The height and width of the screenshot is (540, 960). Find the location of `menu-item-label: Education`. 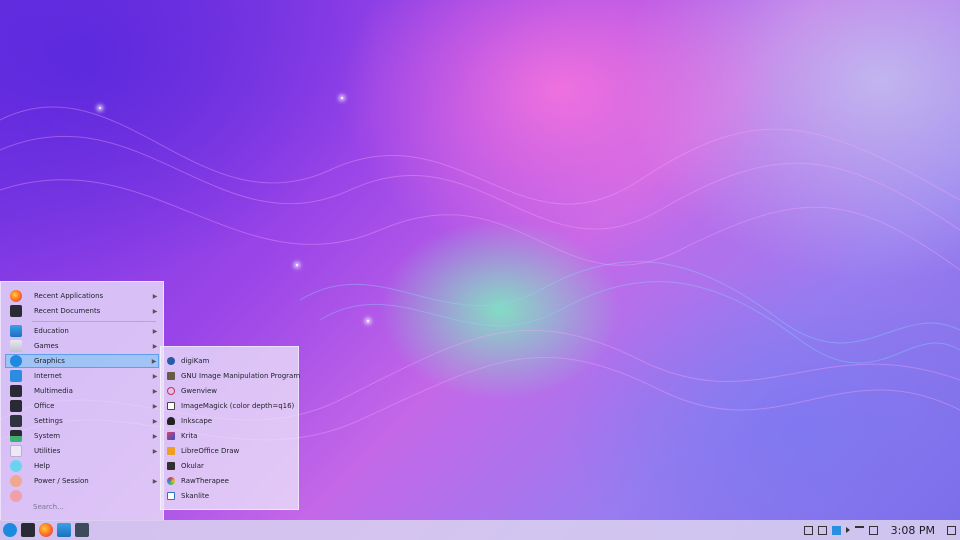

menu-item-label: Education is located at coordinates (51, 331).